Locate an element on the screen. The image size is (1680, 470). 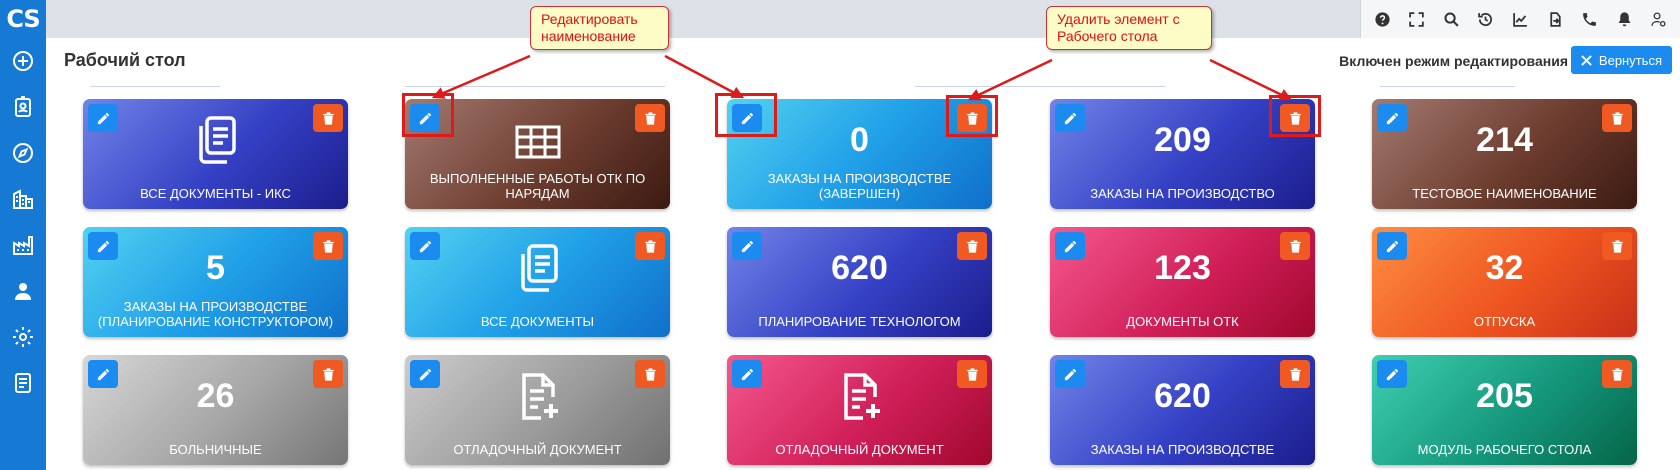
chart-icon is located at coordinates (1520, 19).